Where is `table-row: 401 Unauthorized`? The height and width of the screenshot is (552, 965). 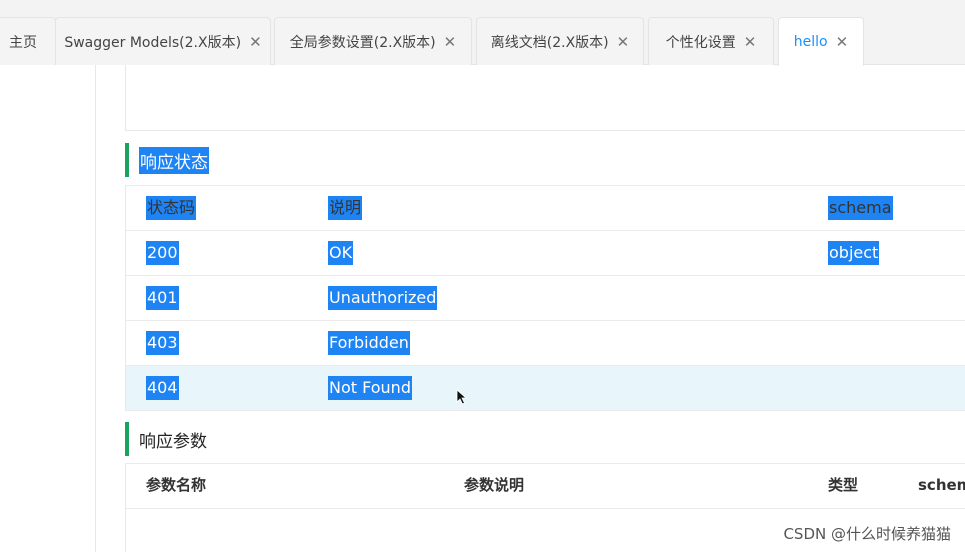 table-row: 401 Unauthorized is located at coordinates (545, 297).